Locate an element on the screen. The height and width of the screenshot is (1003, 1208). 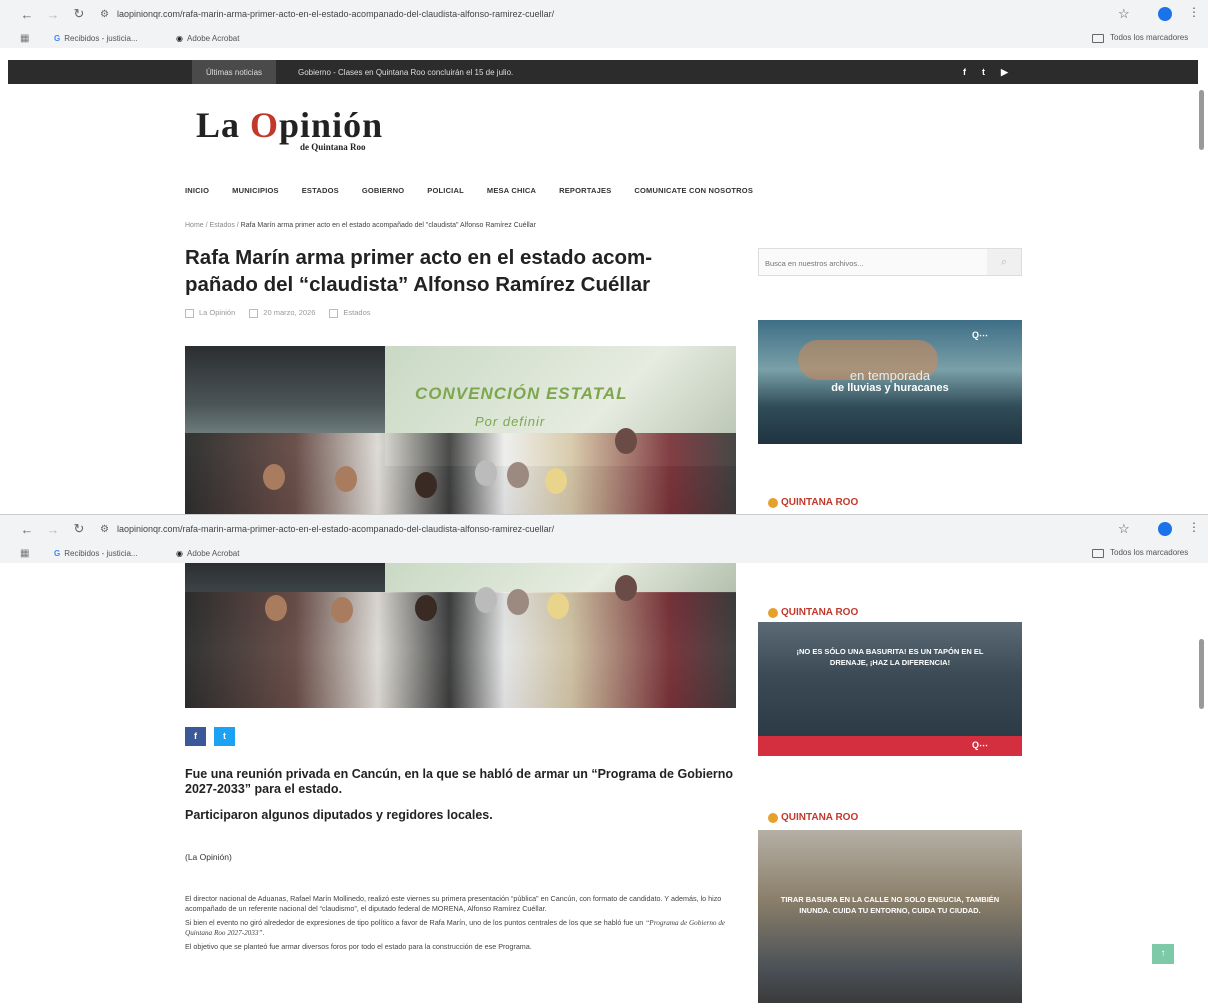
back-to-top-button: ↑ is located at coordinates (1163, 954).